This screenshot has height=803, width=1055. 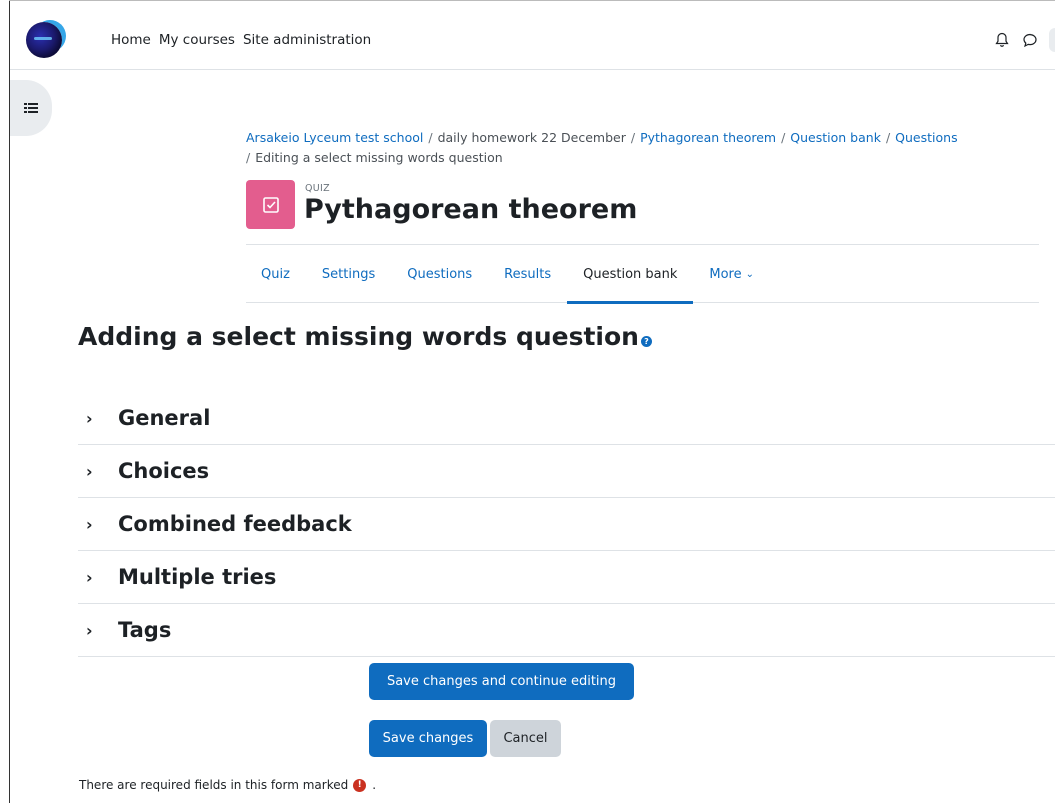 I want to click on activity-type-label: QUIZ, so click(x=317, y=188).